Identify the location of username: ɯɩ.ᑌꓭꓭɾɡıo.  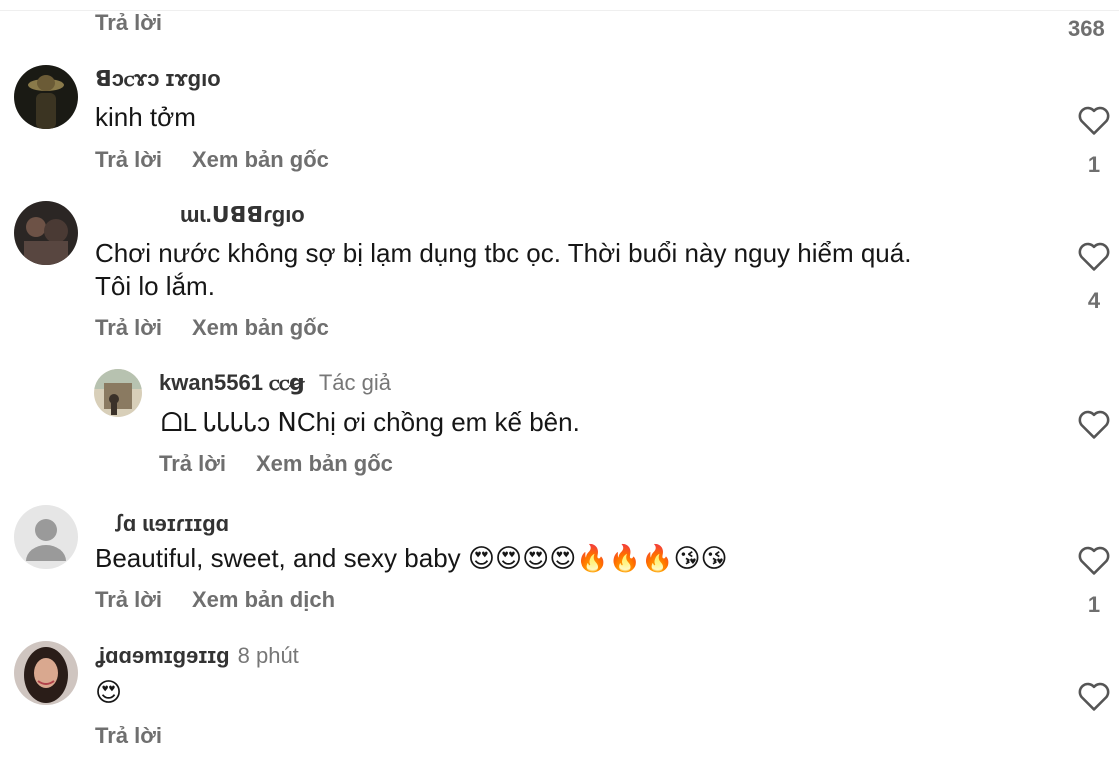
(242, 215).